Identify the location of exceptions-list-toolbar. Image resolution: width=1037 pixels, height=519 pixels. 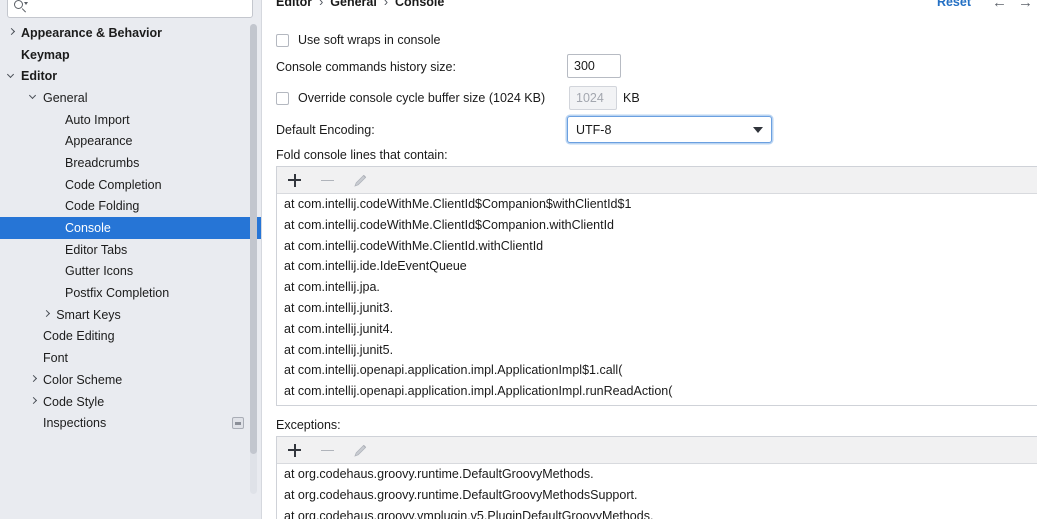
(657, 450).